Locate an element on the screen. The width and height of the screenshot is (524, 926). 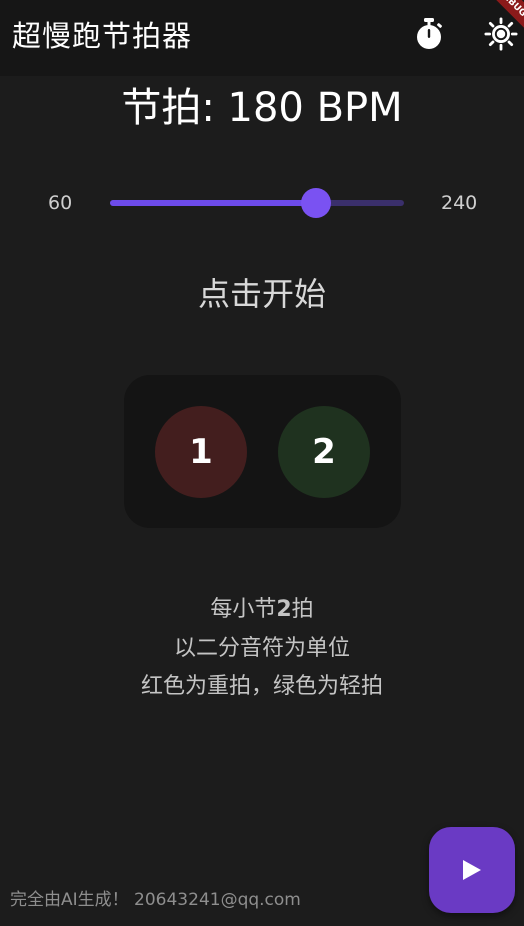
timer-button is located at coordinates (429, 34).